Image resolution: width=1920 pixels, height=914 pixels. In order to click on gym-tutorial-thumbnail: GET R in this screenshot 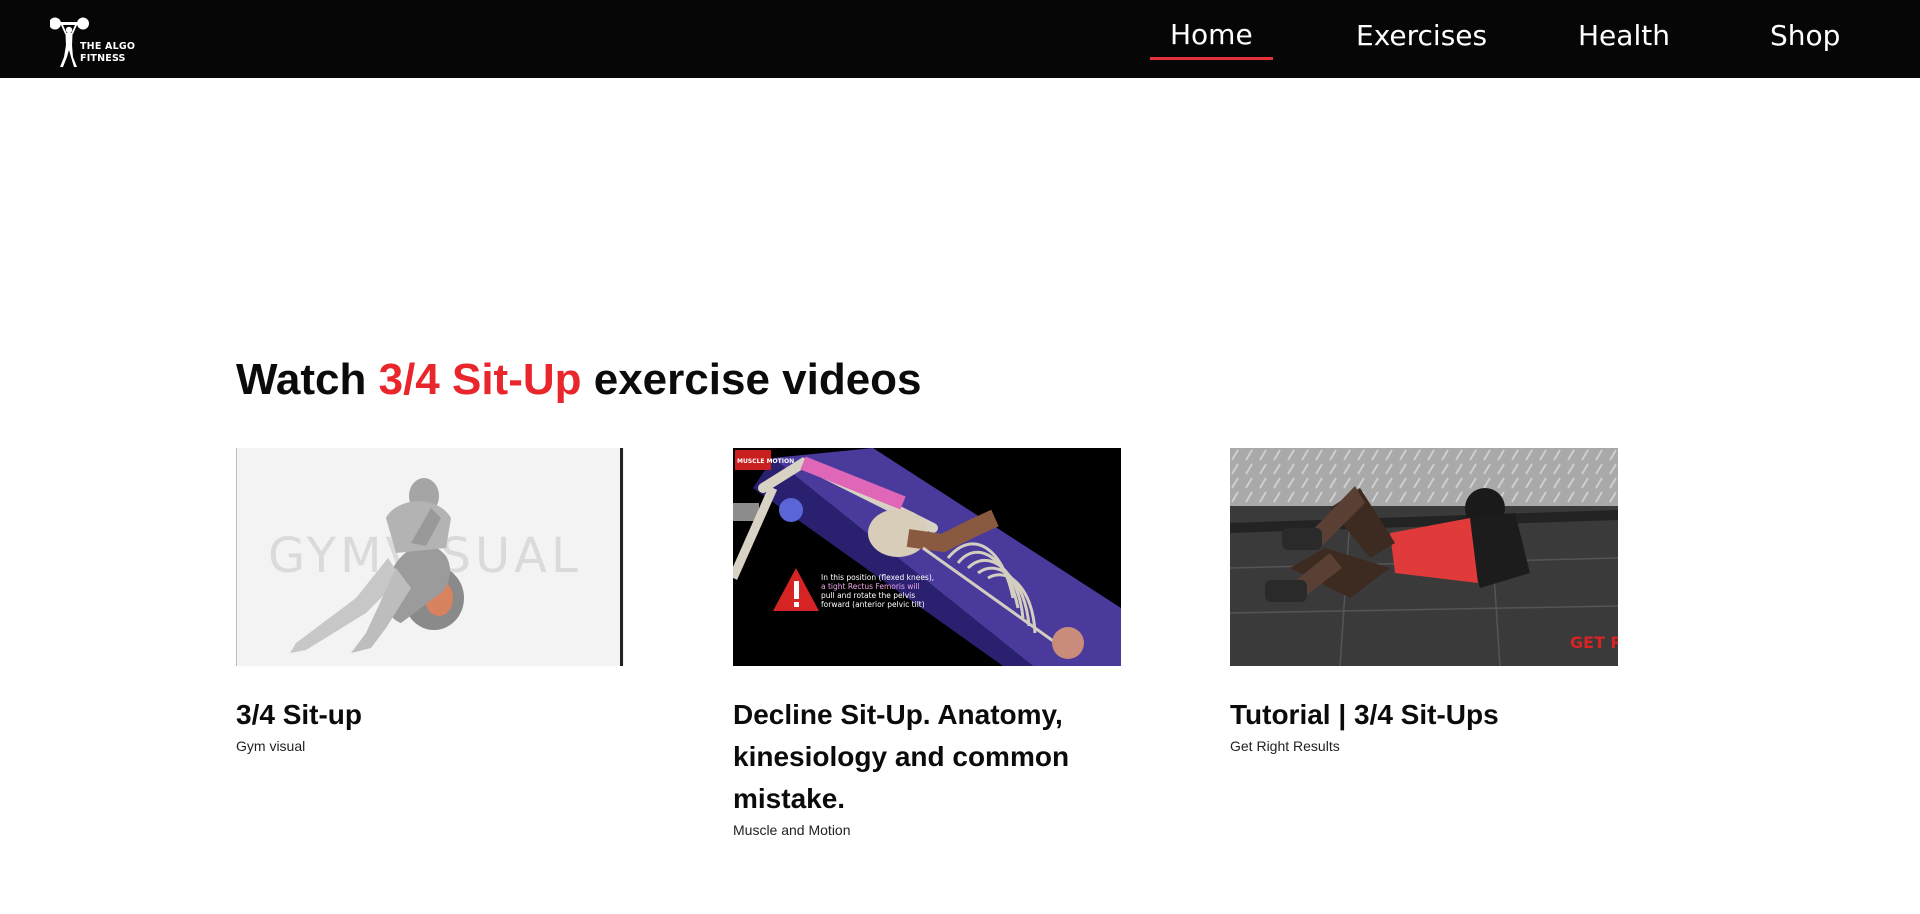, I will do `click(1424, 557)`.